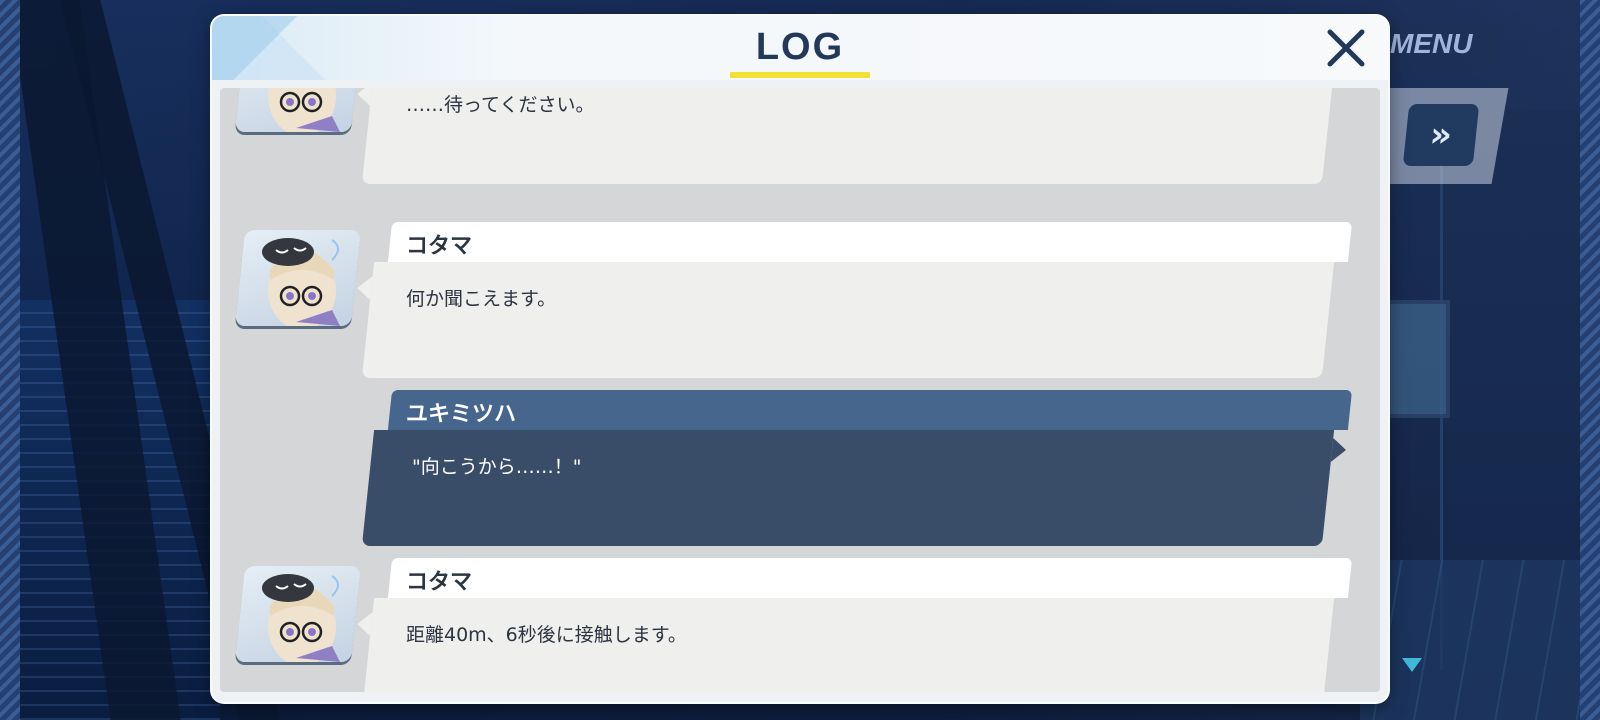 Image resolution: width=1600 pixels, height=720 pixels. Describe the element at coordinates (461, 414) in the screenshot. I see `speaker-name: ユキミツハ` at that location.